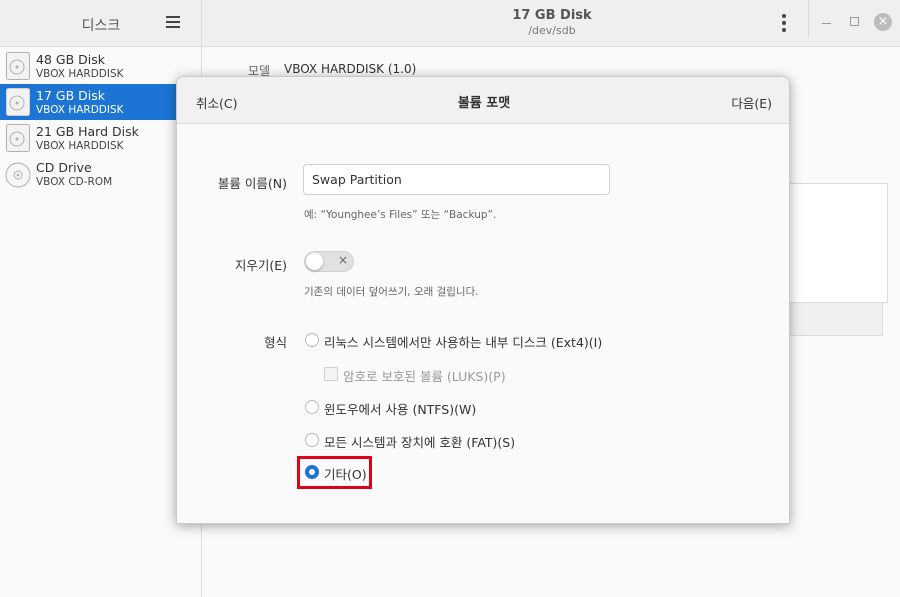 This screenshot has width=900, height=597. I want to click on disk-name: 17 GB Disk, so click(70, 95).